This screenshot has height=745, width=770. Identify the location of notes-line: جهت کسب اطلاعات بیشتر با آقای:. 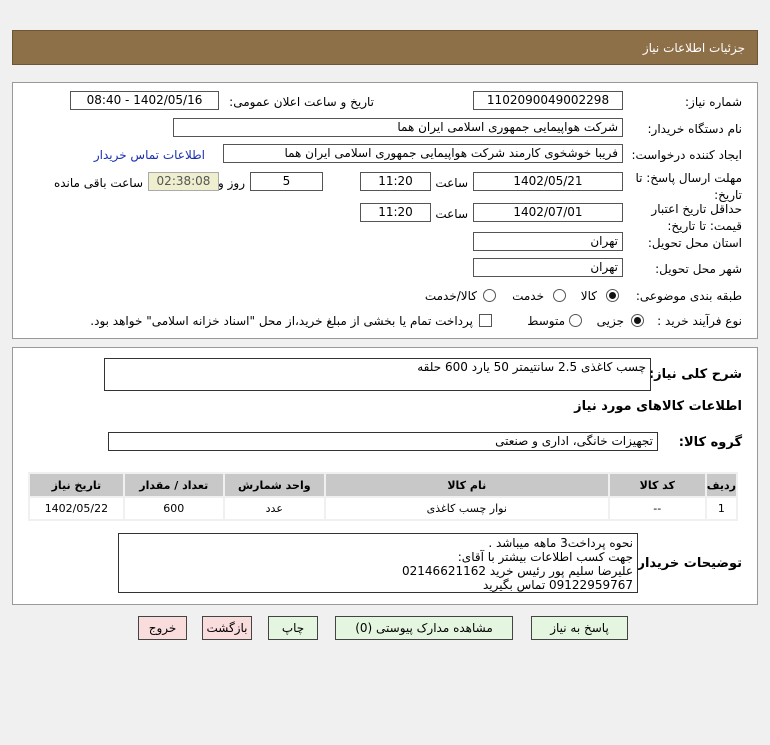
(545, 557).